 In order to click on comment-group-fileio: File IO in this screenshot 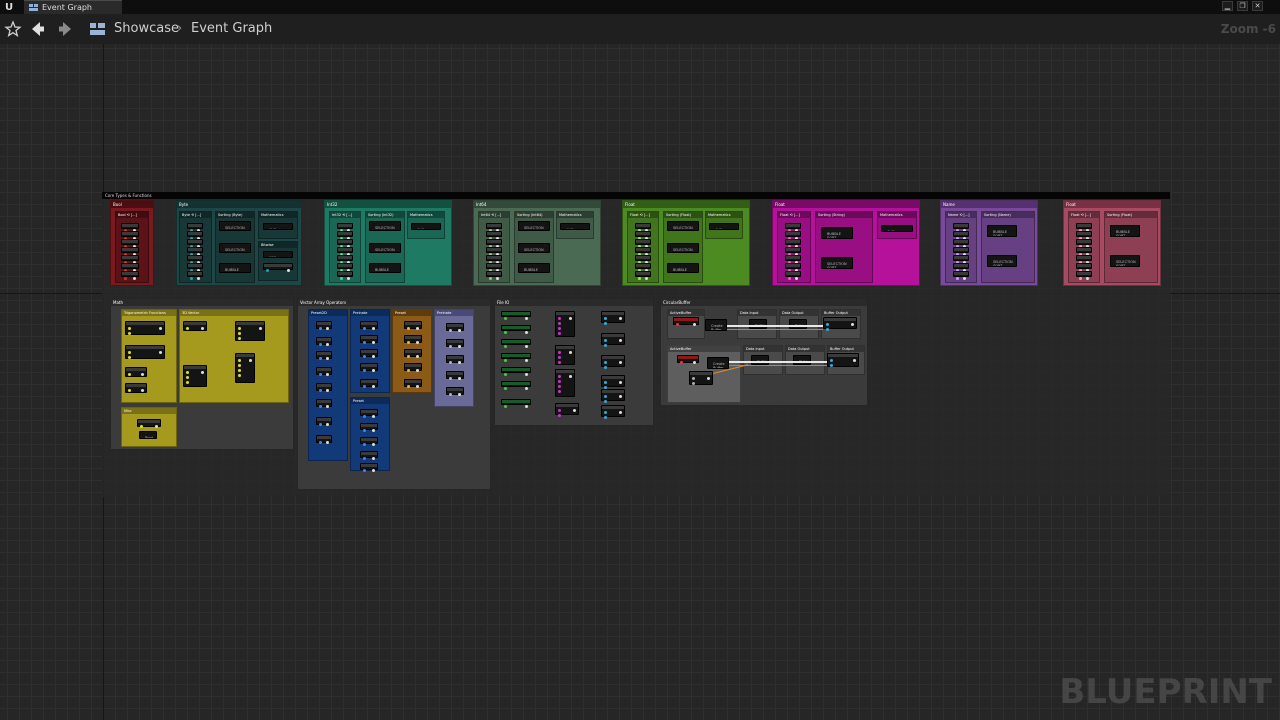, I will do `click(574, 362)`.